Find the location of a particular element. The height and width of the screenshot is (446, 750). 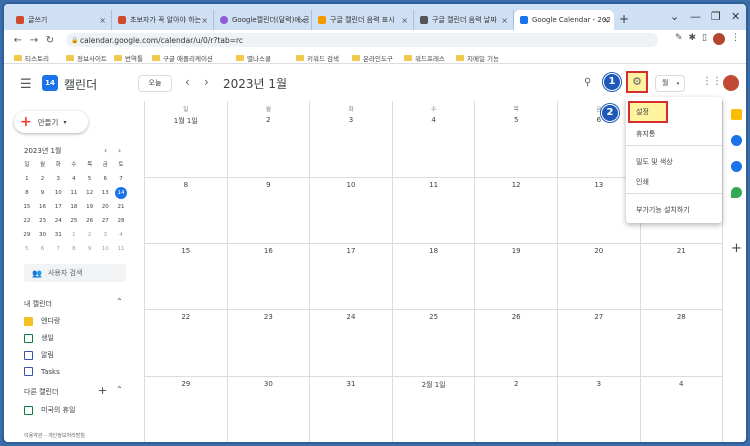

mini-day: 28 is located at coordinates (121, 222).